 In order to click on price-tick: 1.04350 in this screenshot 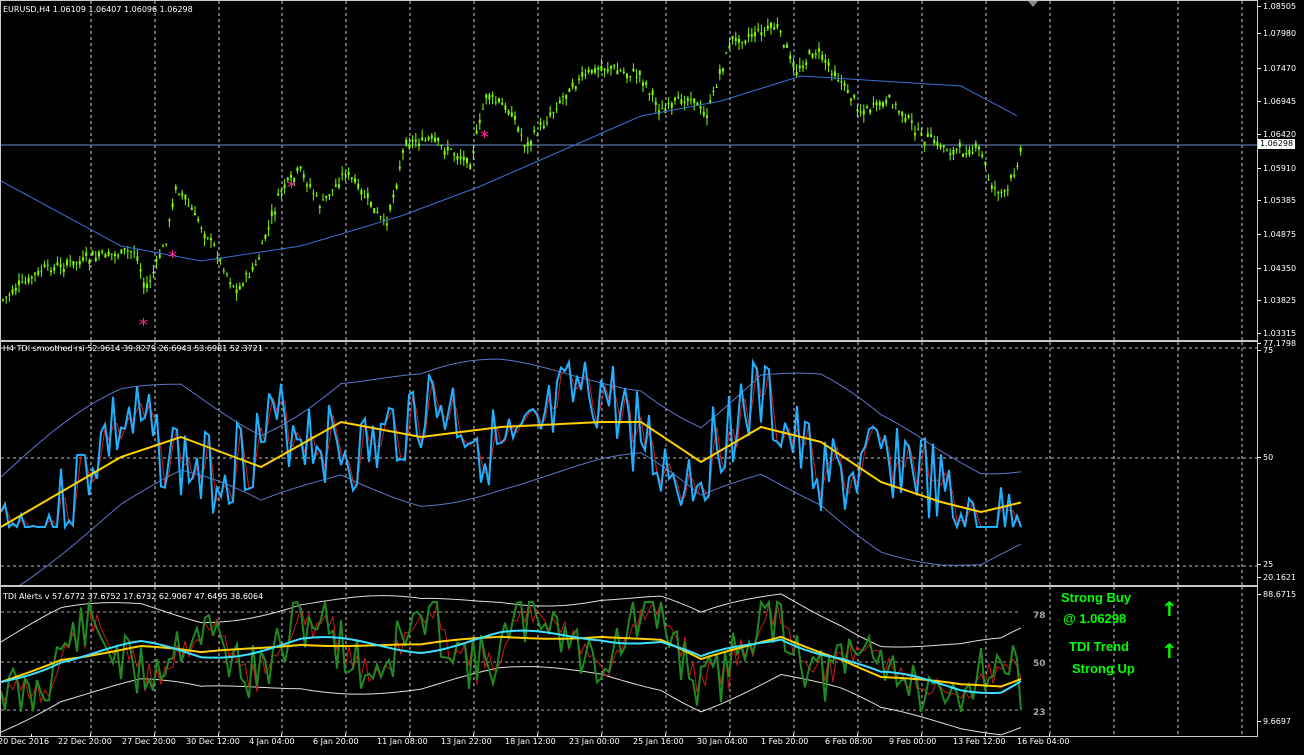, I will do `click(1277, 268)`.